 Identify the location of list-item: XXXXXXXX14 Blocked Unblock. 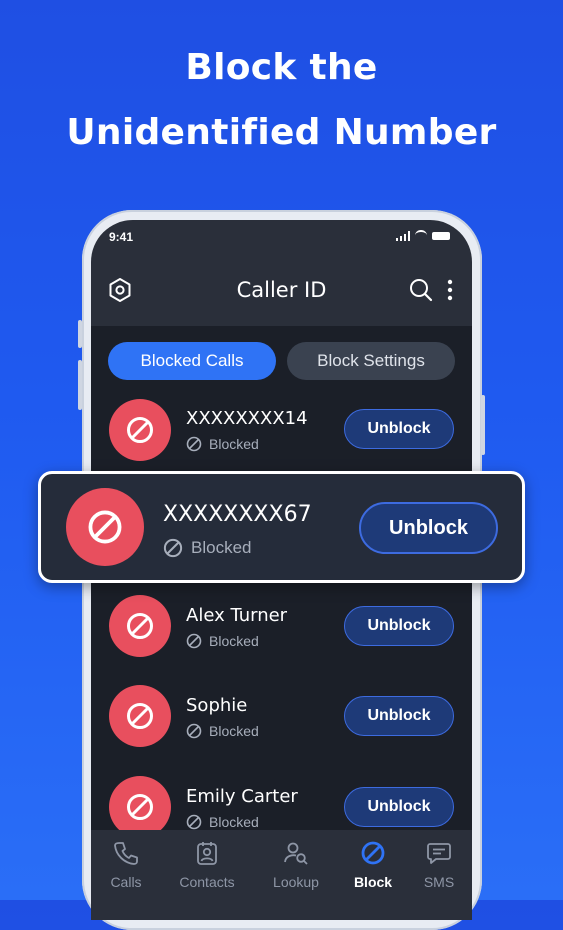
(281, 438).